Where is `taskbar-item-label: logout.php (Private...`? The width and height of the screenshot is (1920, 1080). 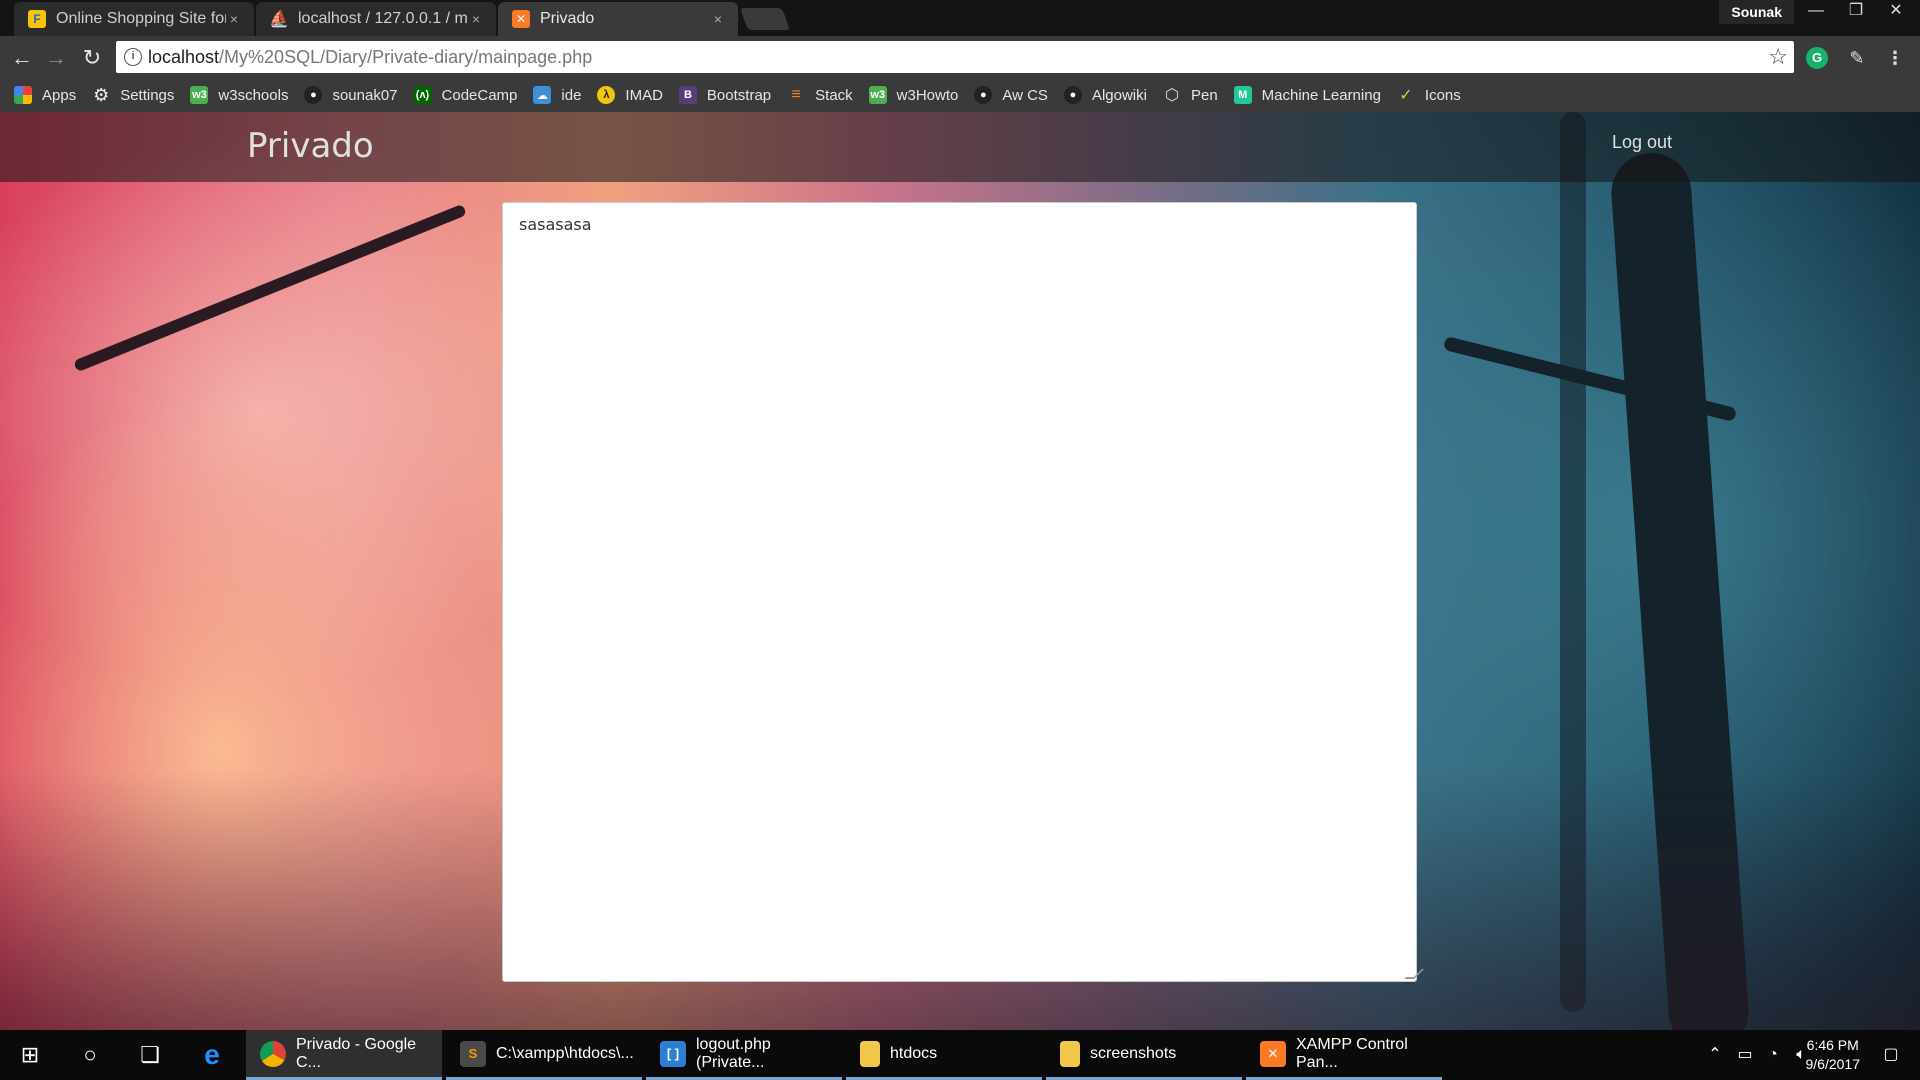
taskbar-item-label: logout.php (Private... is located at coordinates (733, 1053).